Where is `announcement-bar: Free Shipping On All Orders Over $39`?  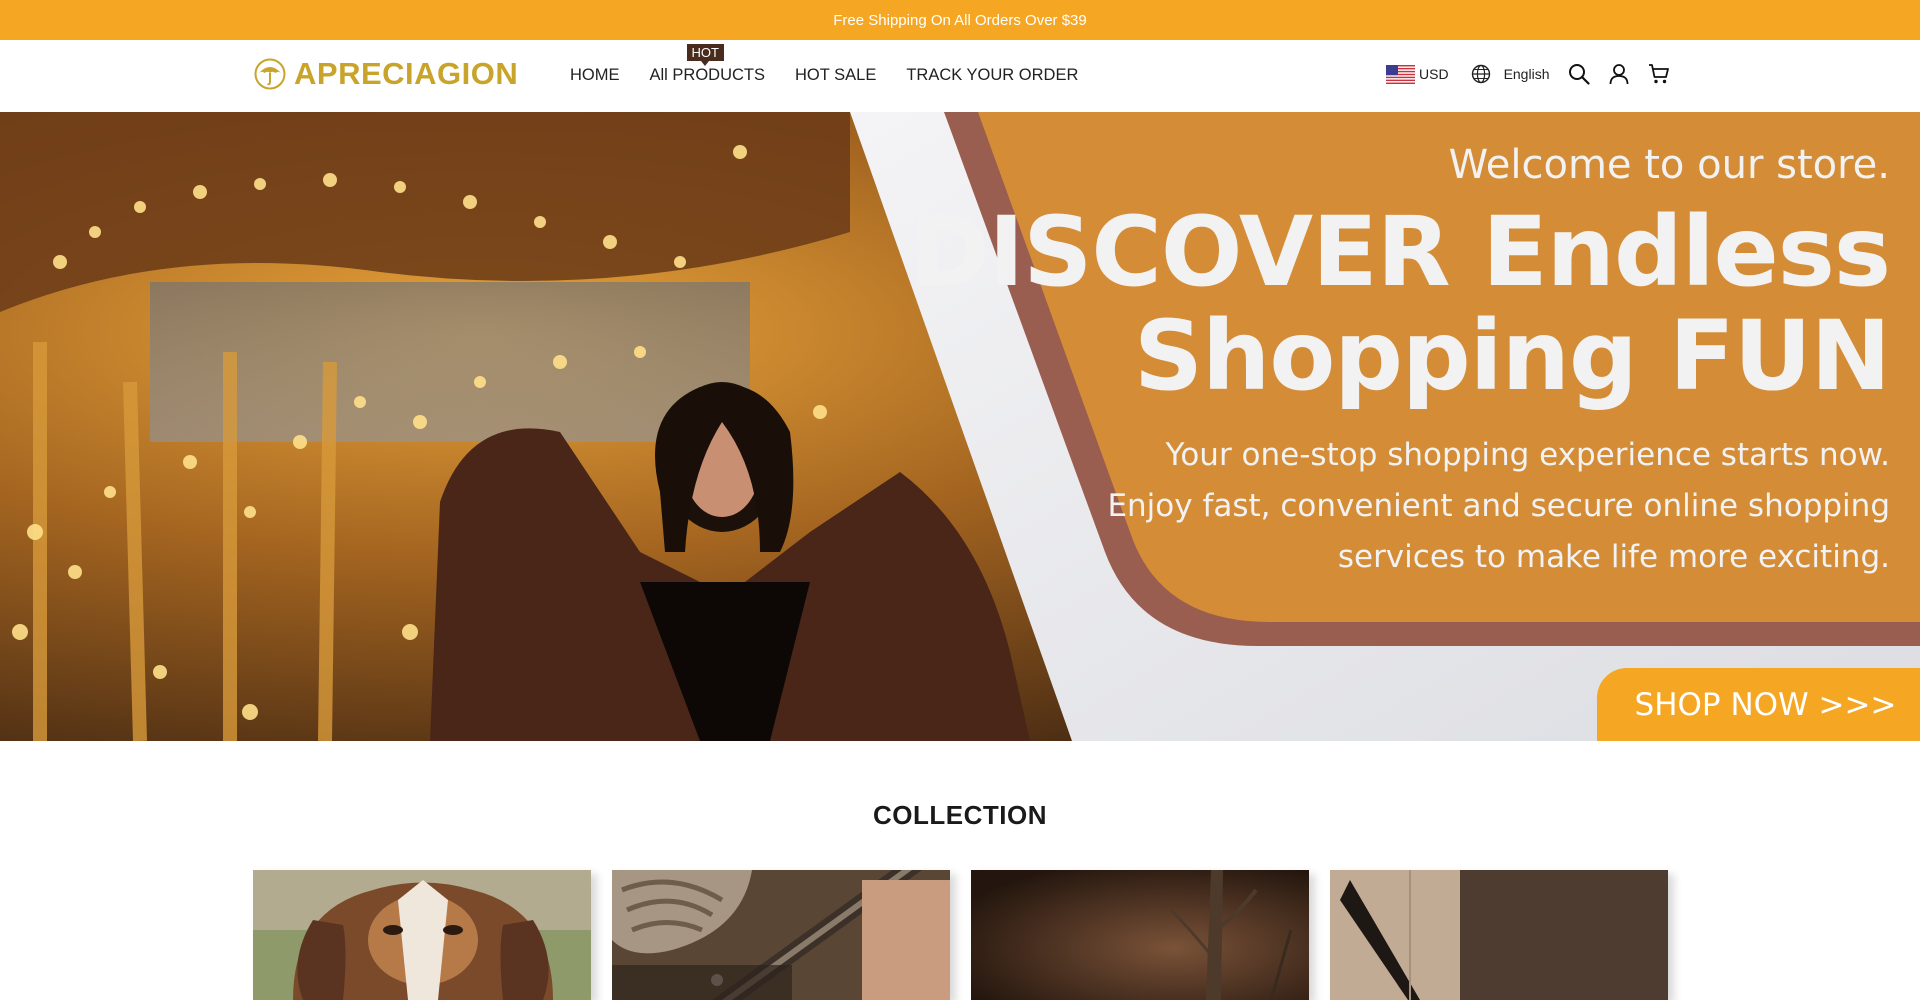 announcement-bar: Free Shipping On All Orders Over $39 is located at coordinates (960, 20).